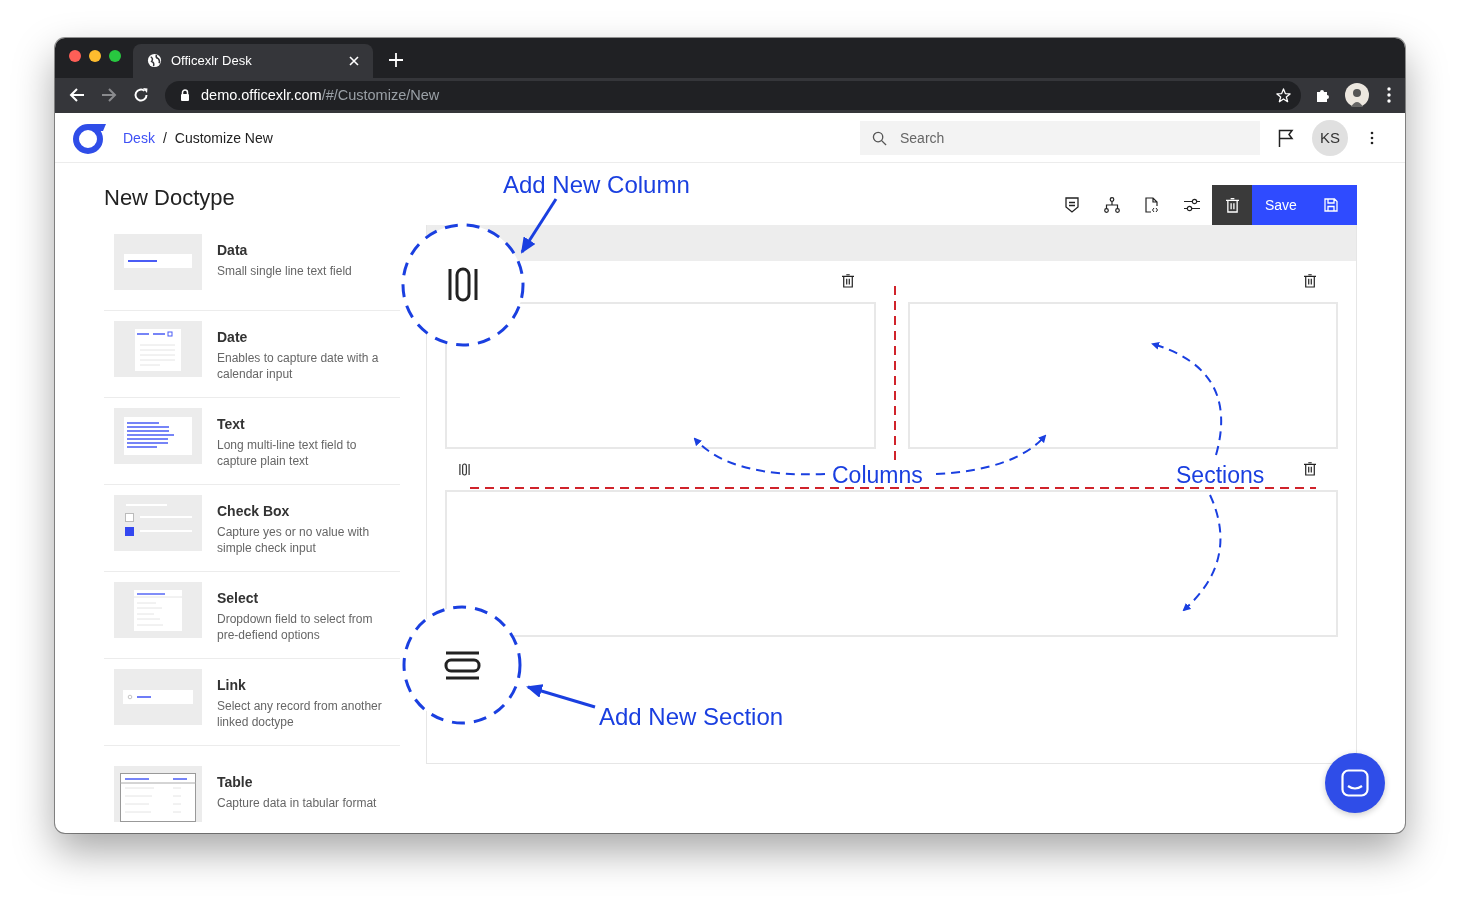 Image resolution: width=1461 pixels, height=907 pixels. I want to click on lock-icon, so click(185, 95).